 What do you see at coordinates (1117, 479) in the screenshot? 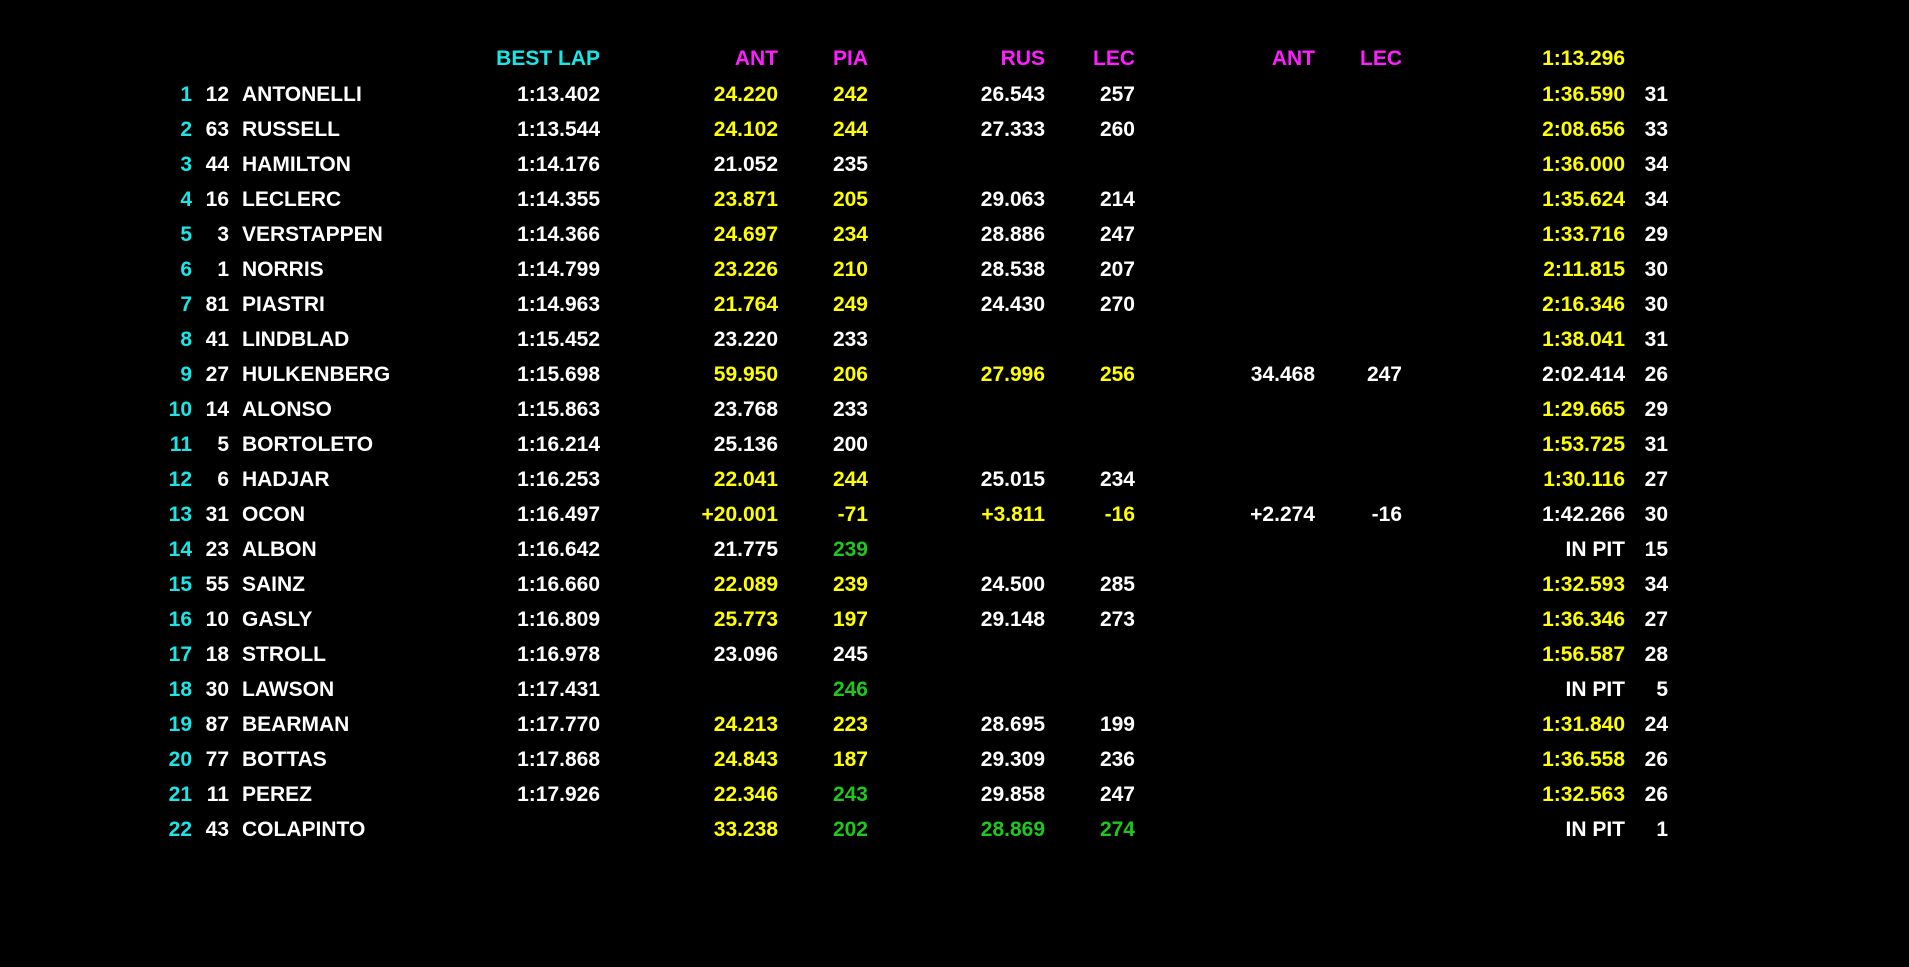
I see `sector2-speed: 234` at bounding box center [1117, 479].